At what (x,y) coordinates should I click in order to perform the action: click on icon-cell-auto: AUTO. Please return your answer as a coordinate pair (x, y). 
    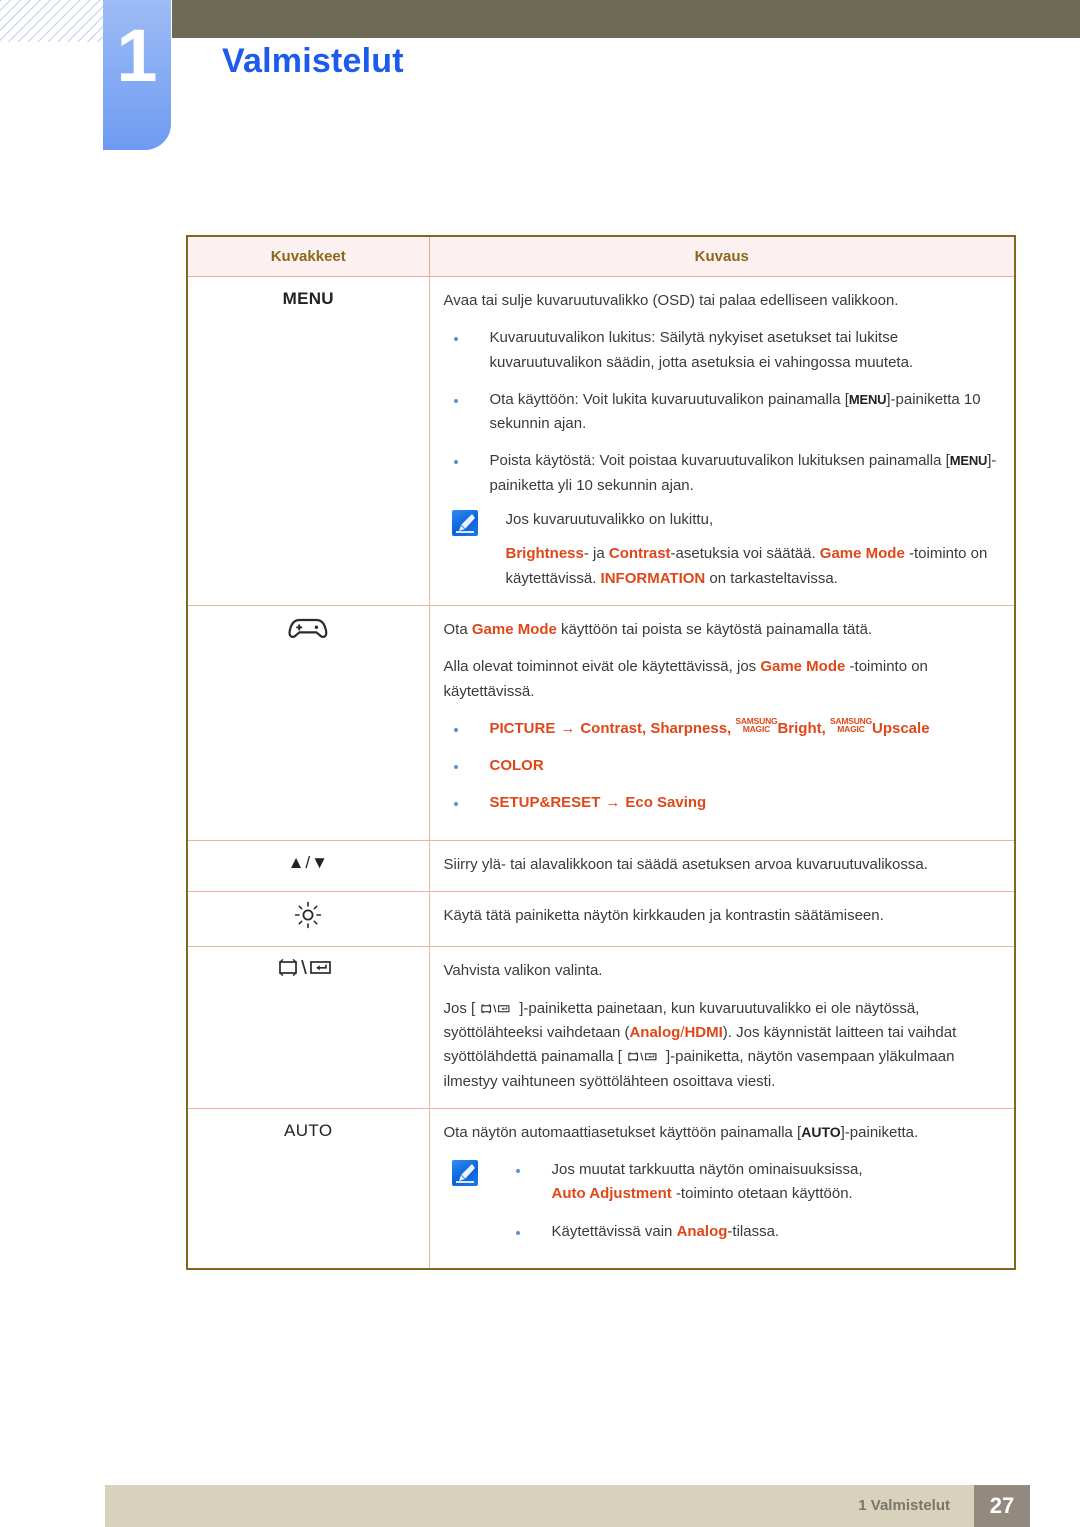
    Looking at the image, I should click on (308, 1188).